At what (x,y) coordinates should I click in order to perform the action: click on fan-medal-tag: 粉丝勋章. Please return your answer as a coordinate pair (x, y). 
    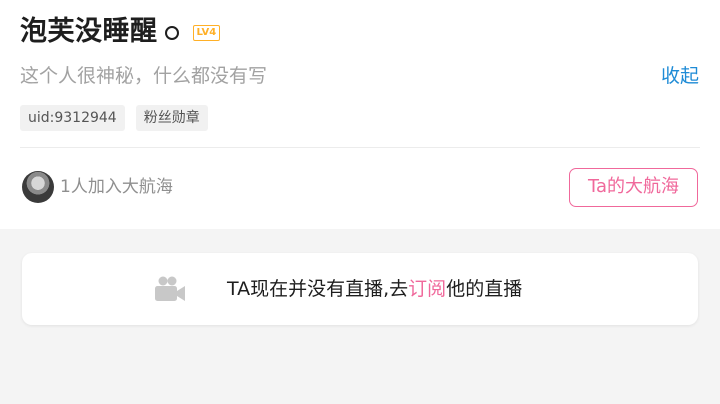
    Looking at the image, I should click on (171, 118).